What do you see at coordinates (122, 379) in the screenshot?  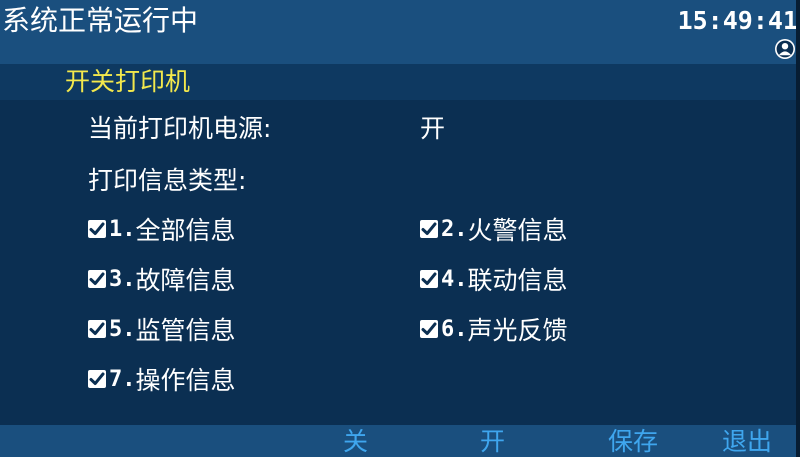 I see `option-number: 7.` at bounding box center [122, 379].